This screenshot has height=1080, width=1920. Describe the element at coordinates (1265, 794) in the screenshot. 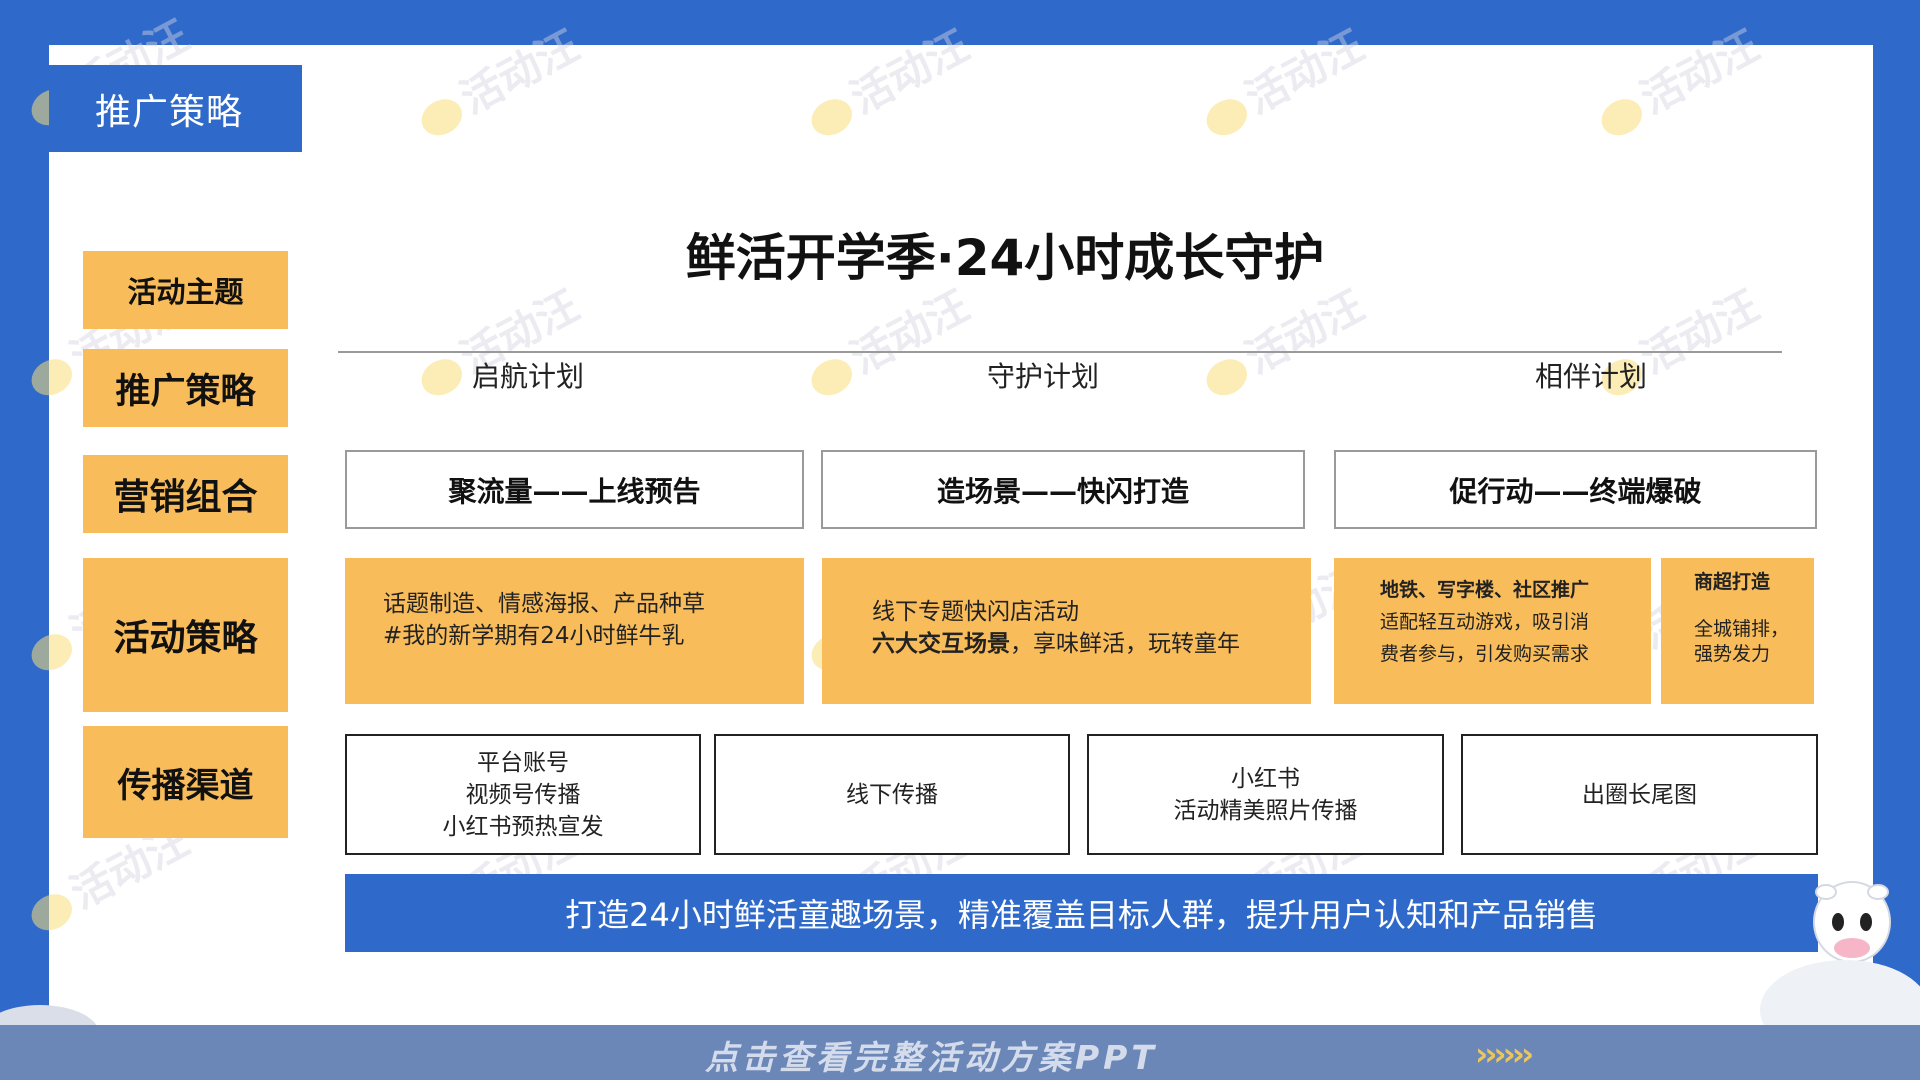

I see `channel-box-xiaohongshu: 小红书 活动精美照片传播` at that location.